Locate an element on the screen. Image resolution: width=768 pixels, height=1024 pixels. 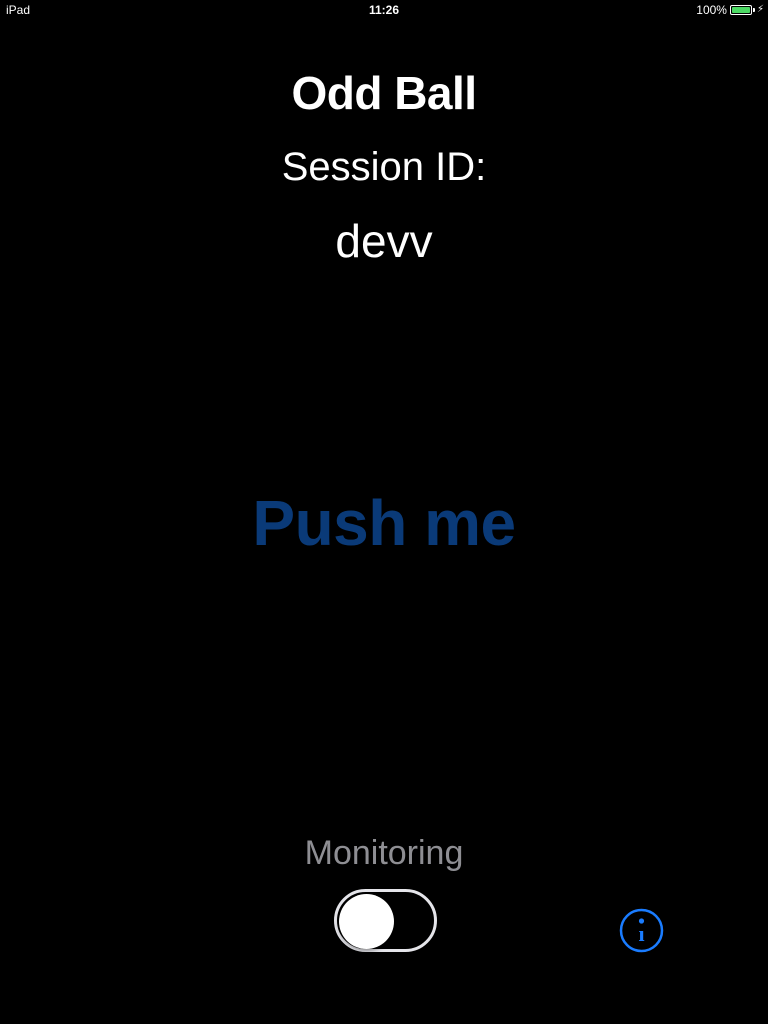
status-time: 11:26 is located at coordinates (384, 10).